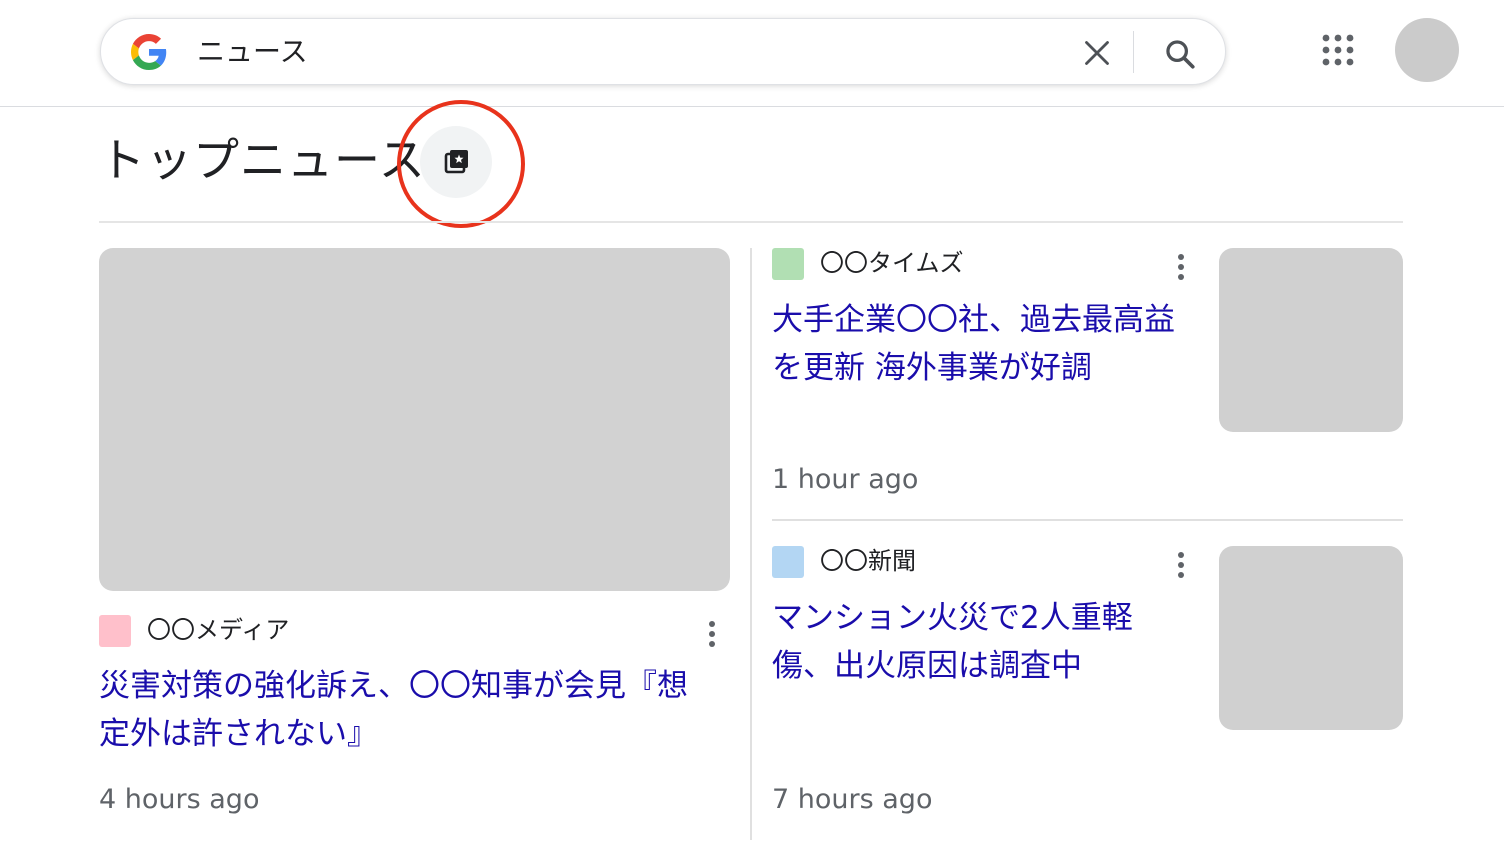  What do you see at coordinates (1097, 53) in the screenshot?
I see `close-icon` at bounding box center [1097, 53].